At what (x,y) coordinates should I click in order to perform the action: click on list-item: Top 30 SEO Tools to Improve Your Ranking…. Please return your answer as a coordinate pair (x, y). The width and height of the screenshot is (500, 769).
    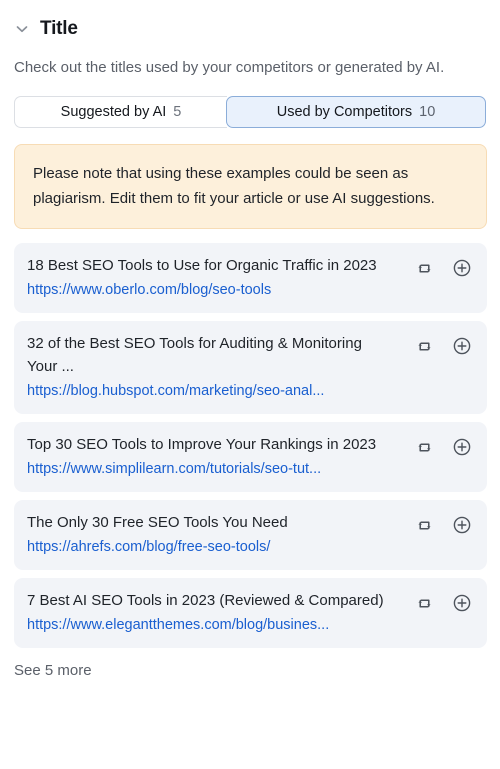
    Looking at the image, I should click on (250, 457).